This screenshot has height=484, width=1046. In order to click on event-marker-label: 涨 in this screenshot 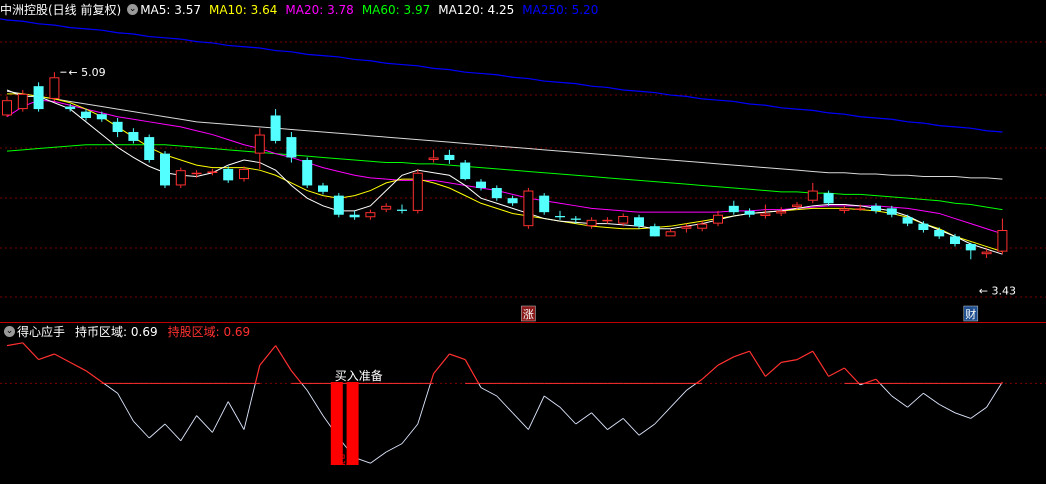, I will do `click(528, 314)`.